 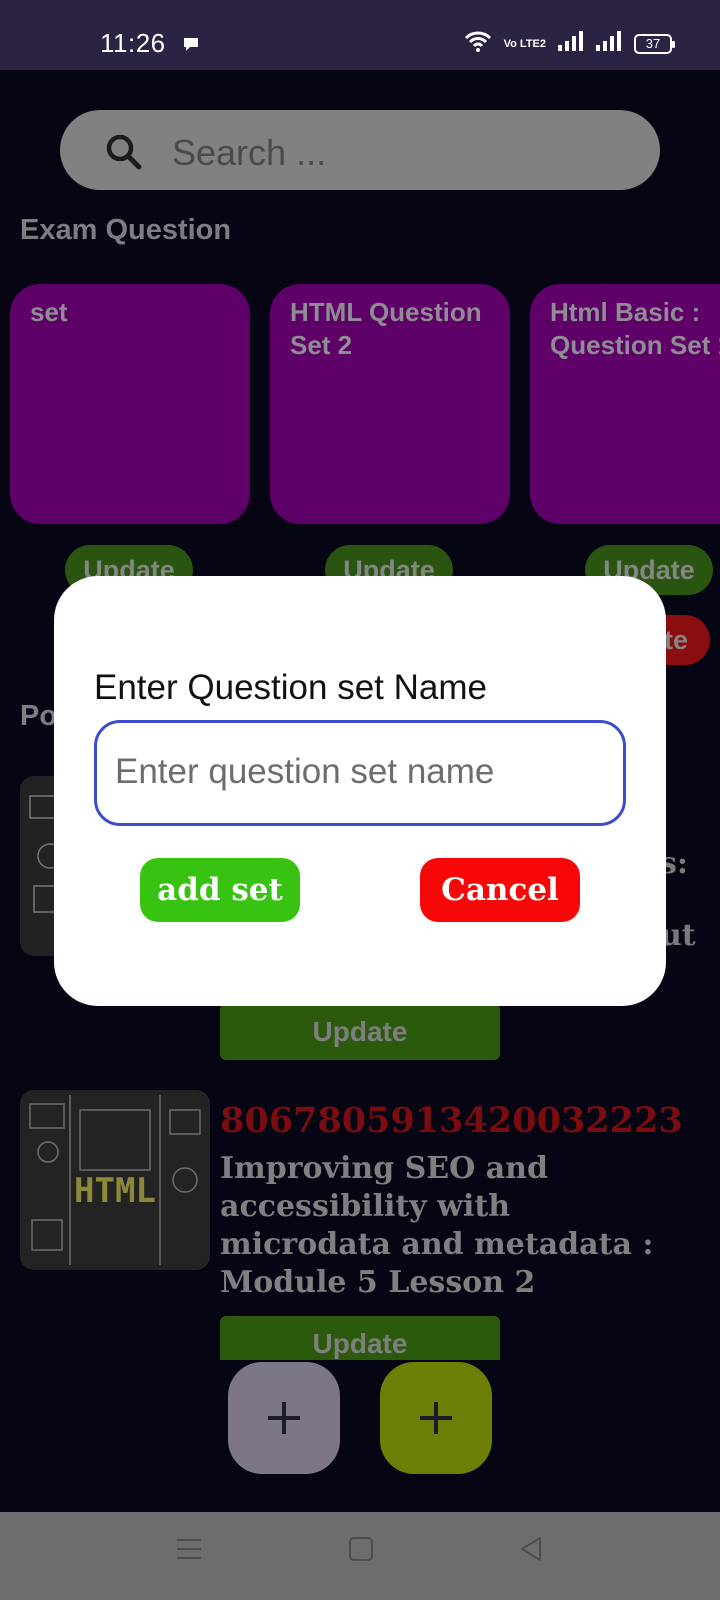 I want to click on battery-icon: 37, so click(x=654, y=43).